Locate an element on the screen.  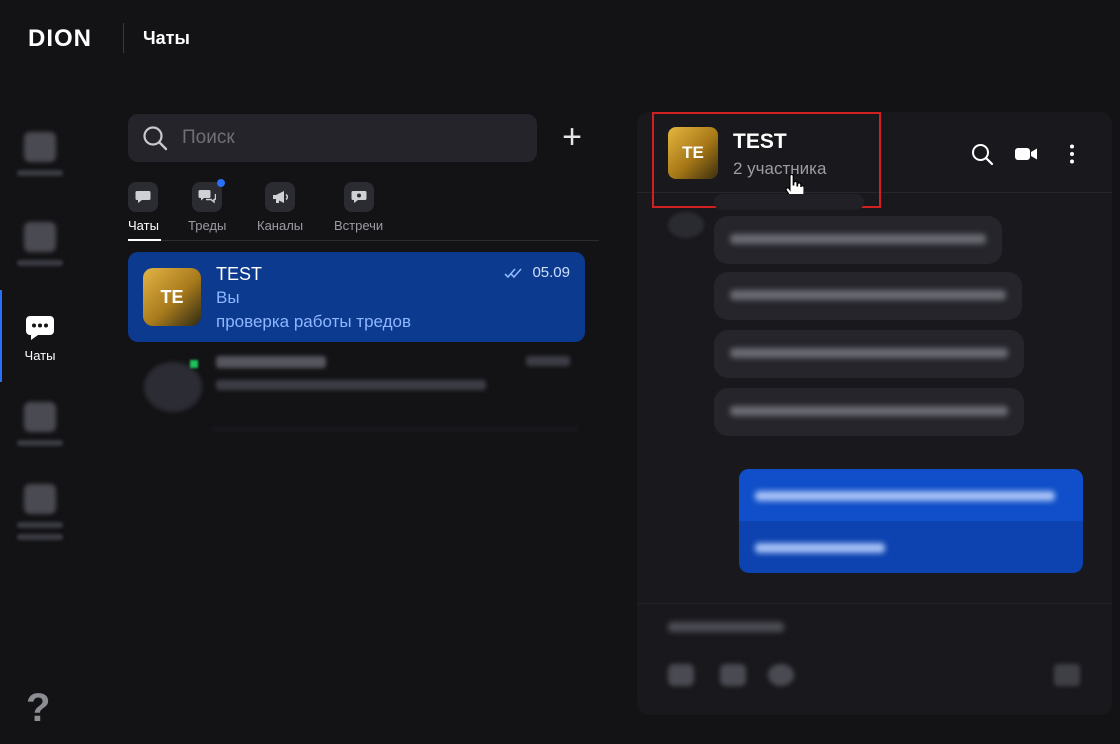
video-call-icon is located at coordinates (1026, 154).